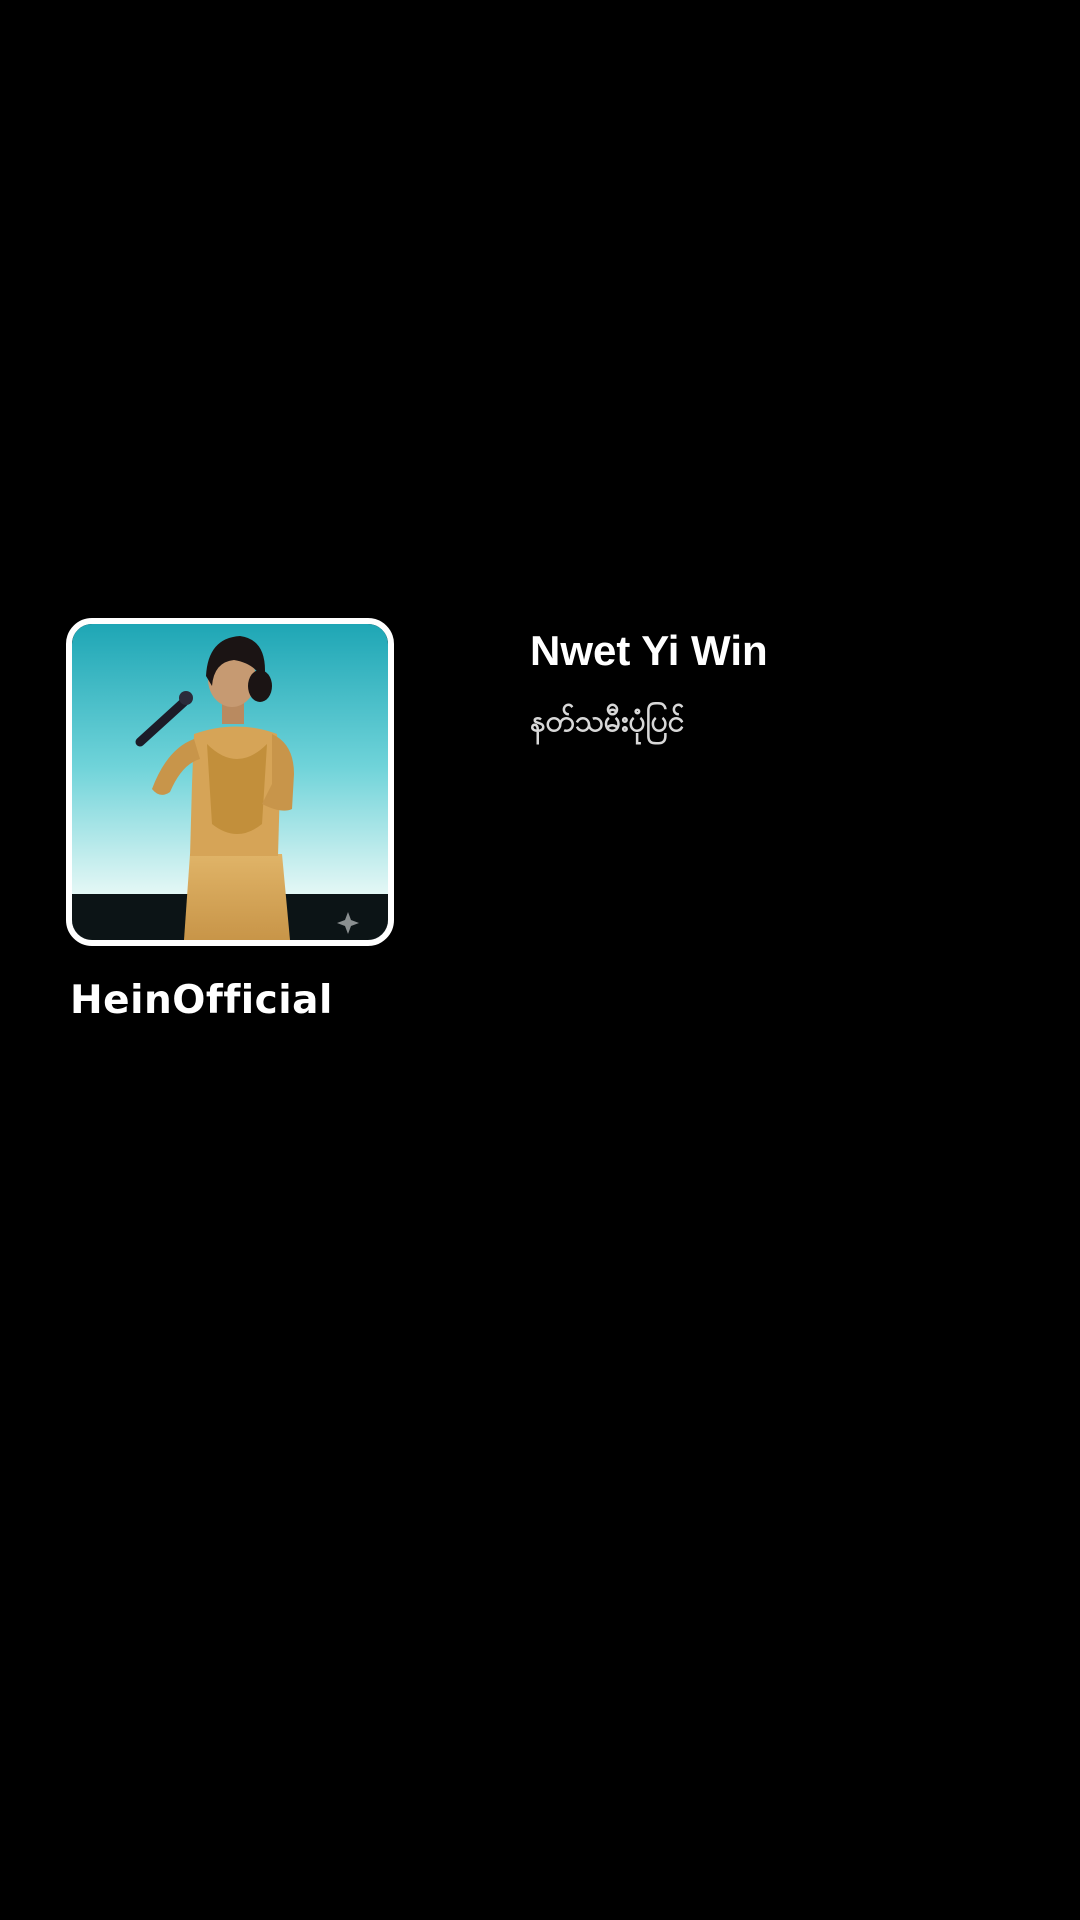  What do you see at coordinates (607, 721) in the screenshot?
I see `song-subtitle: နတ်သမီးပုံပြင်` at bounding box center [607, 721].